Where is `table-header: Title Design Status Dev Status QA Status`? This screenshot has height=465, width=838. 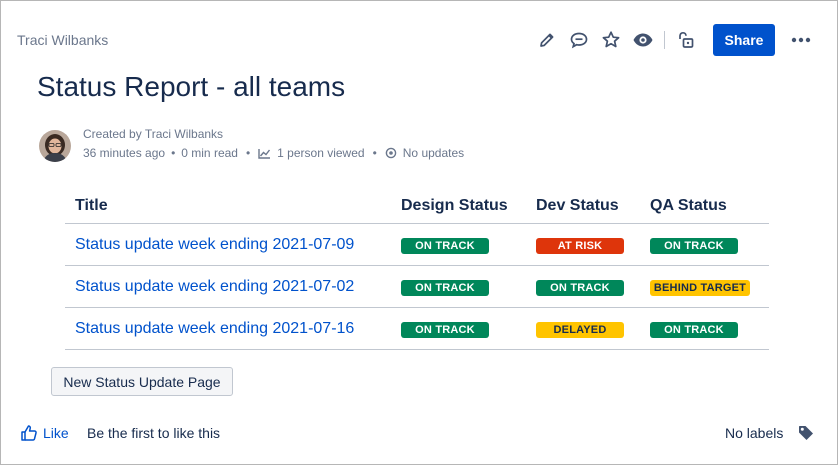
table-header: Title Design Status Dev Status QA Status is located at coordinates (417, 206).